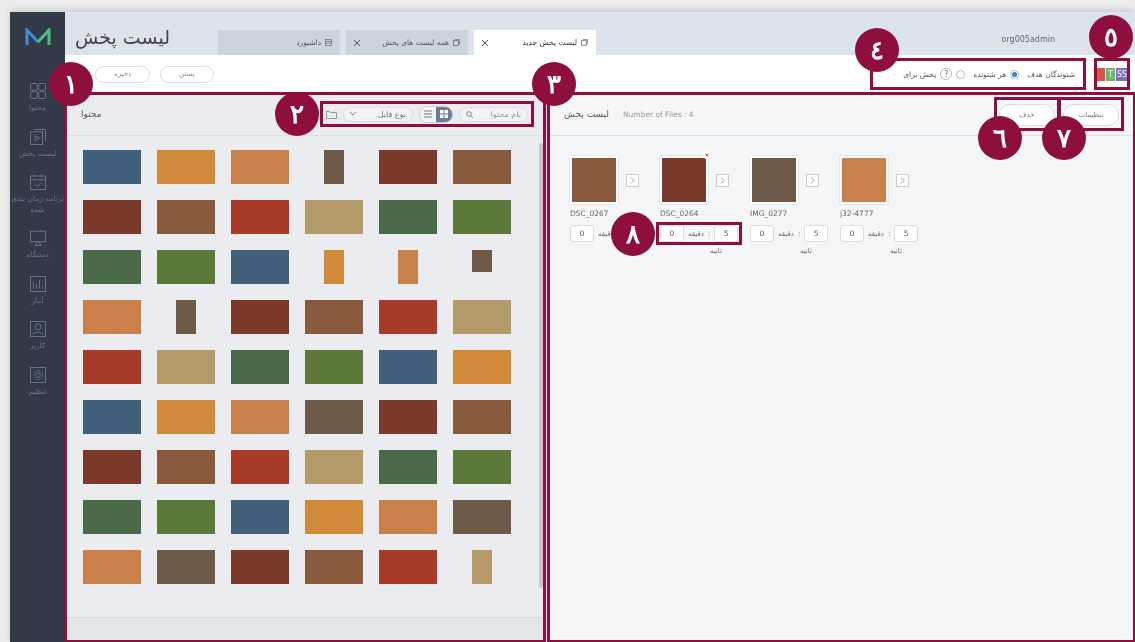 This screenshot has height=642, width=1135. I want to click on panel-title: محتوا, so click(91, 114).